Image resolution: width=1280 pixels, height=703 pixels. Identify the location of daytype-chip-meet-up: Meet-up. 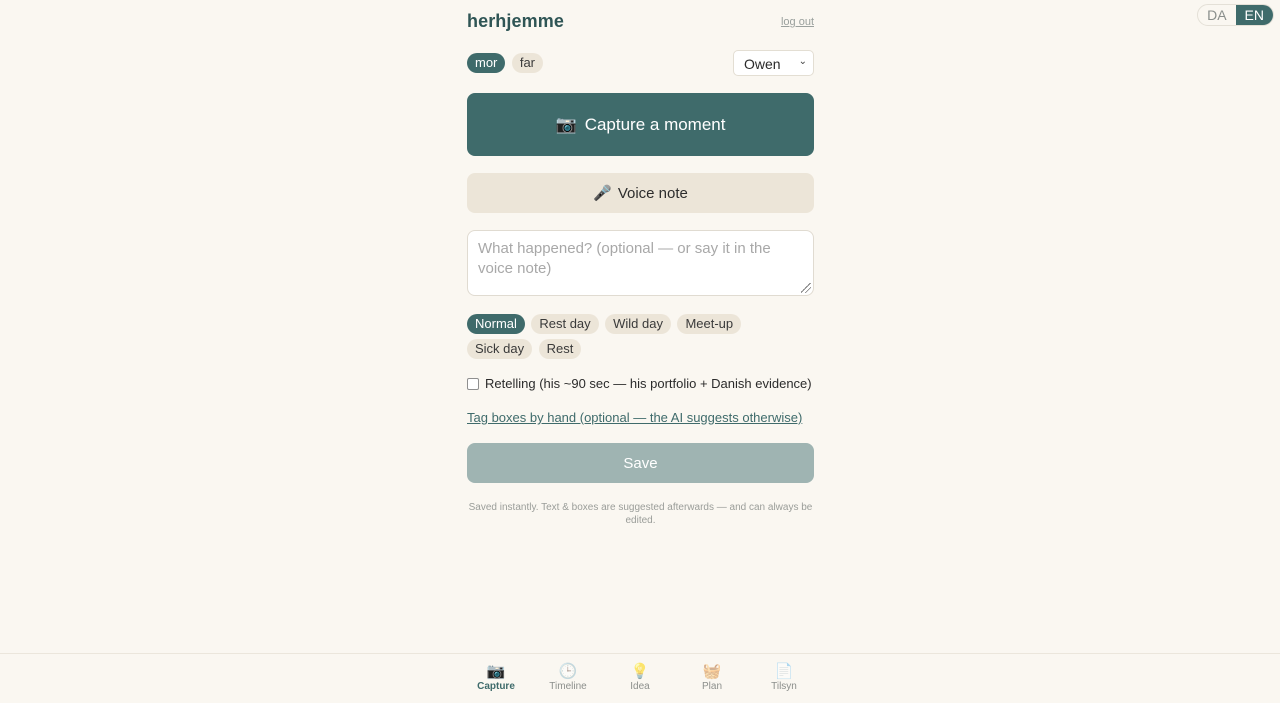
(709, 324).